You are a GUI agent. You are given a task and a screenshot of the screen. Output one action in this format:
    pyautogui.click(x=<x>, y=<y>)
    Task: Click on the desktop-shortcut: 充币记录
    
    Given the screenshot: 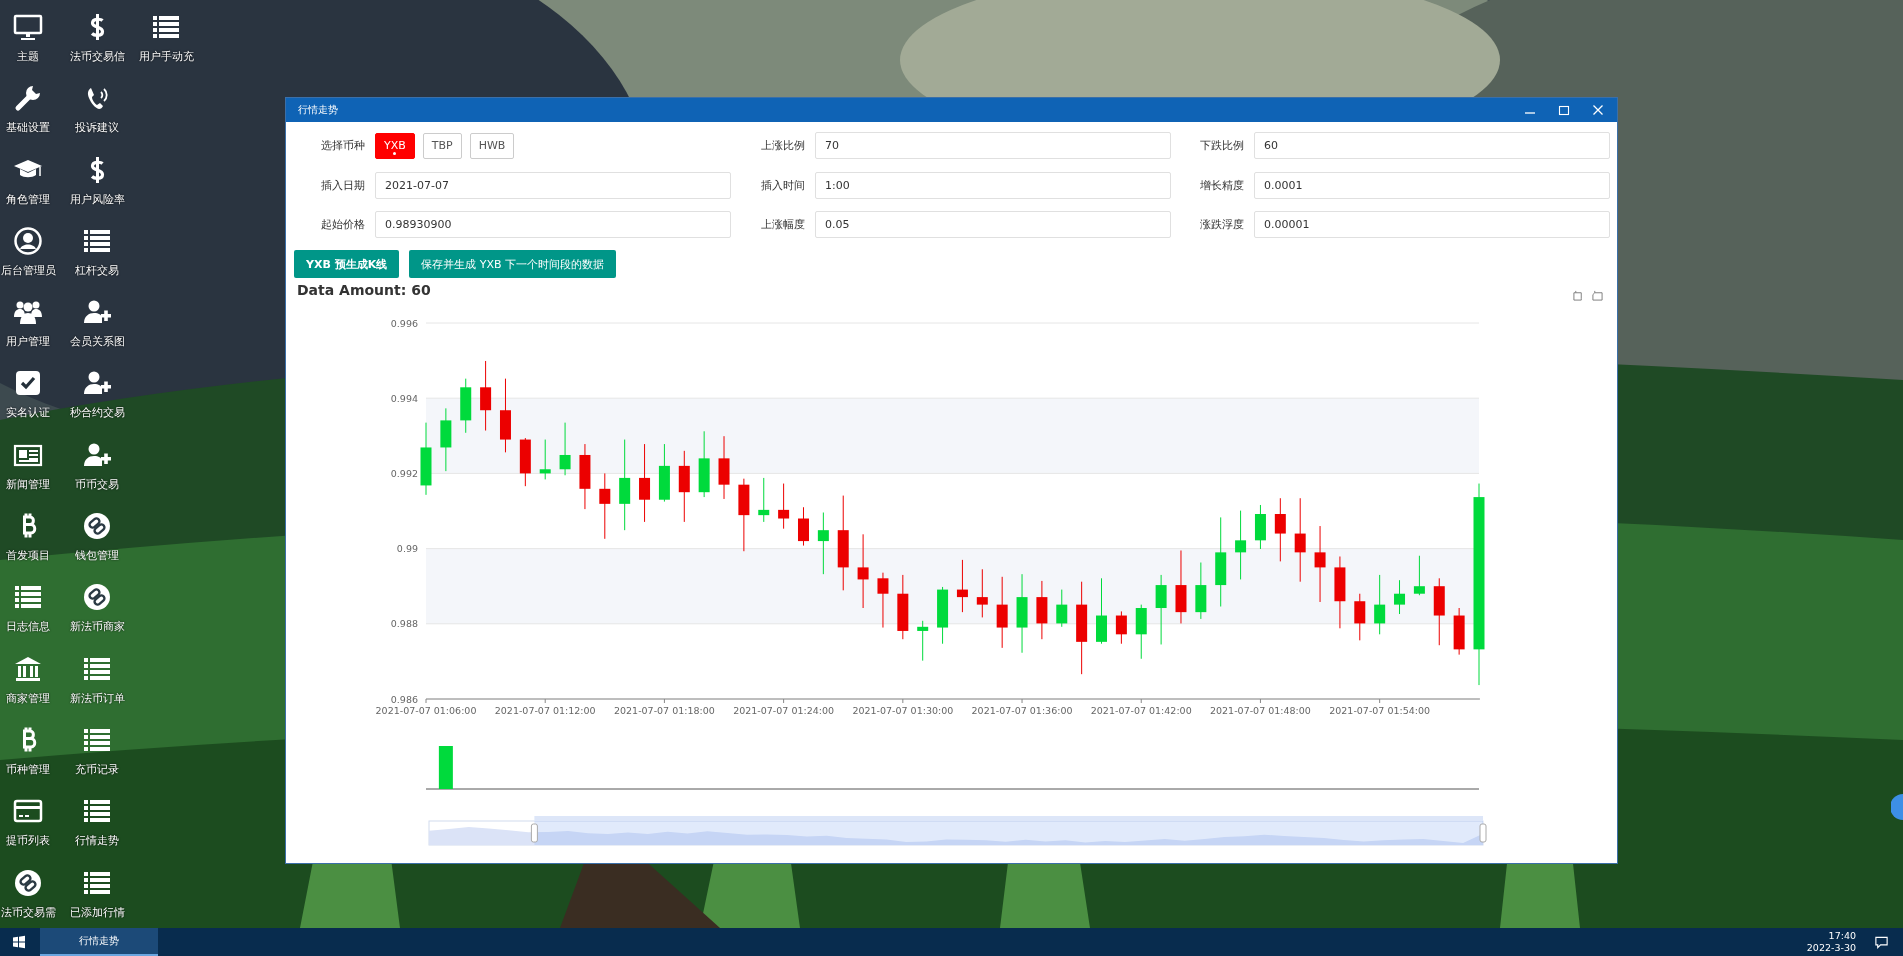 What is the action you would take?
    pyautogui.click(x=97, y=760)
    